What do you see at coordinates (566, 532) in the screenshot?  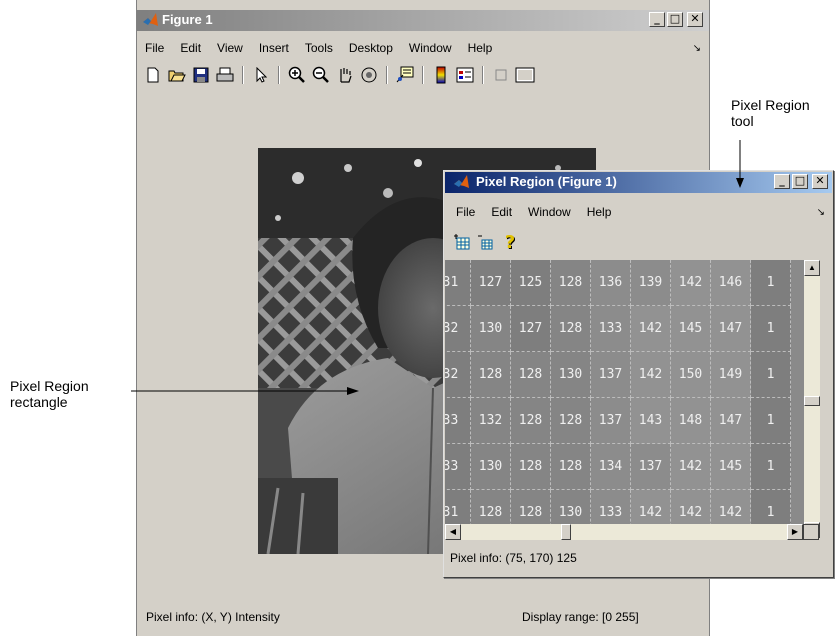 I see `horizontal-scroll-thumb` at bounding box center [566, 532].